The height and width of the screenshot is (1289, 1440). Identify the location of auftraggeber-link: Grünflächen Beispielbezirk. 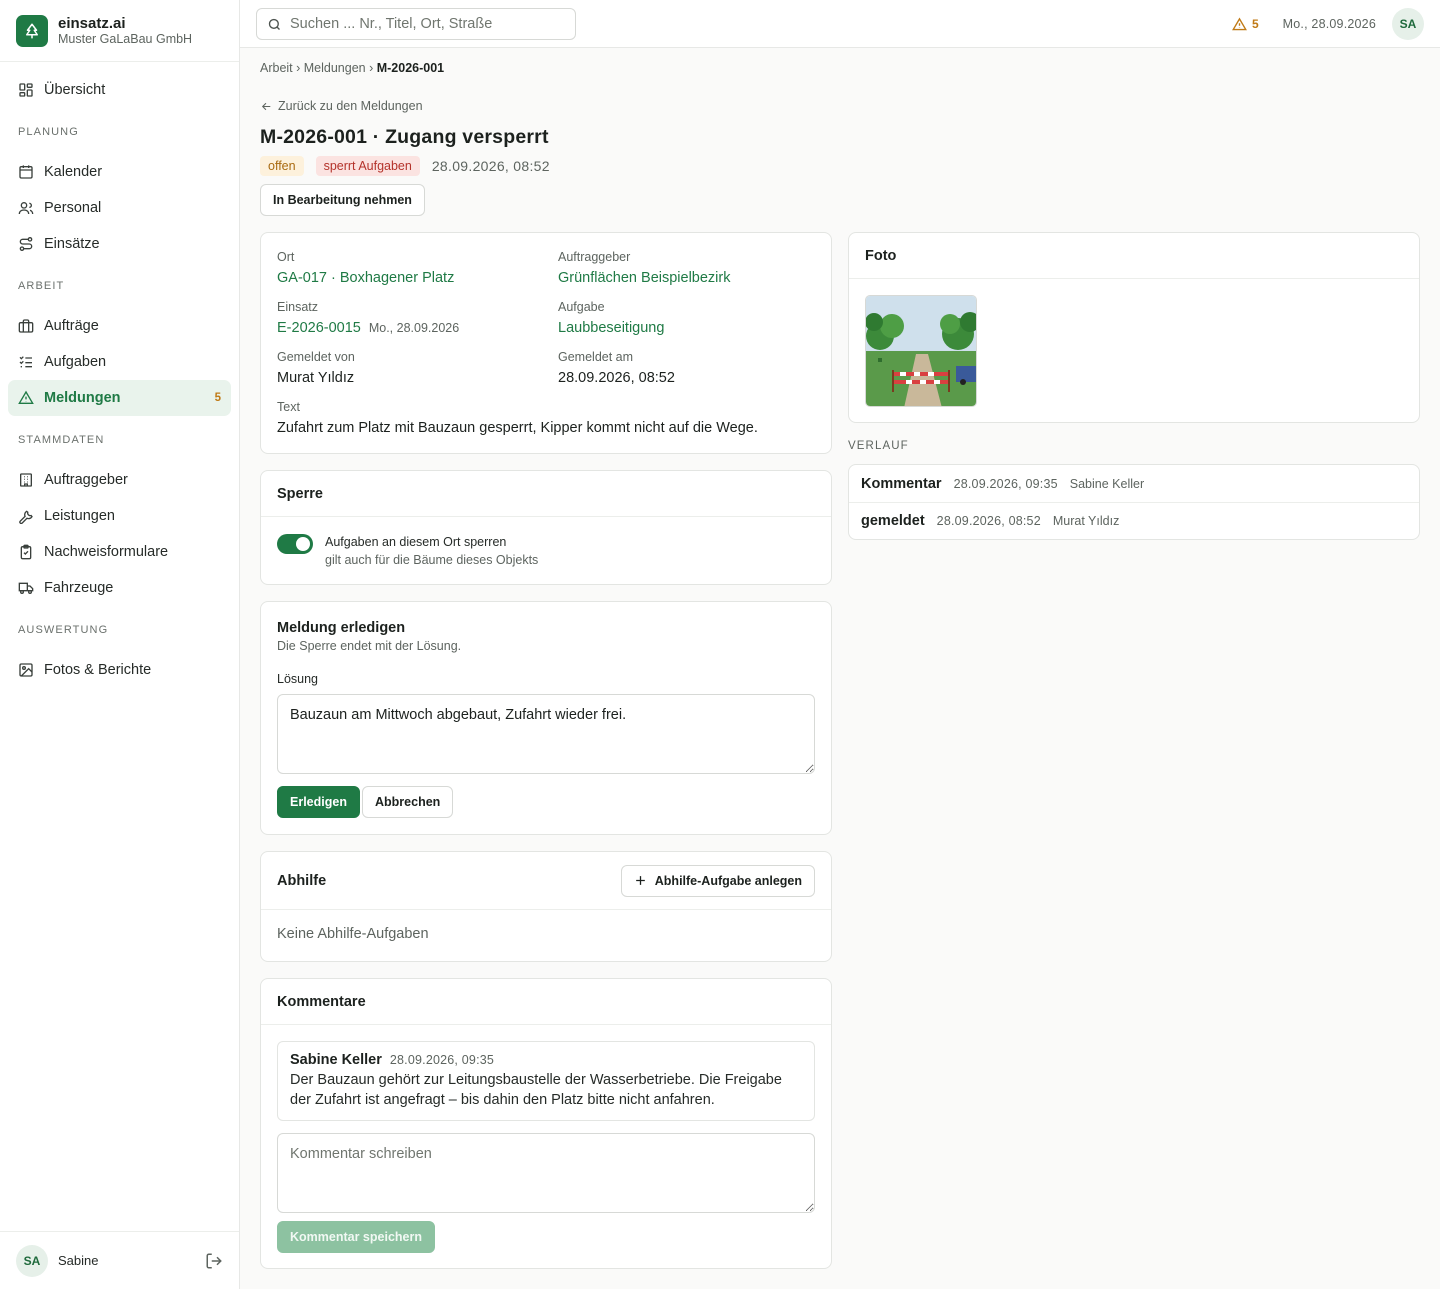
(644, 278).